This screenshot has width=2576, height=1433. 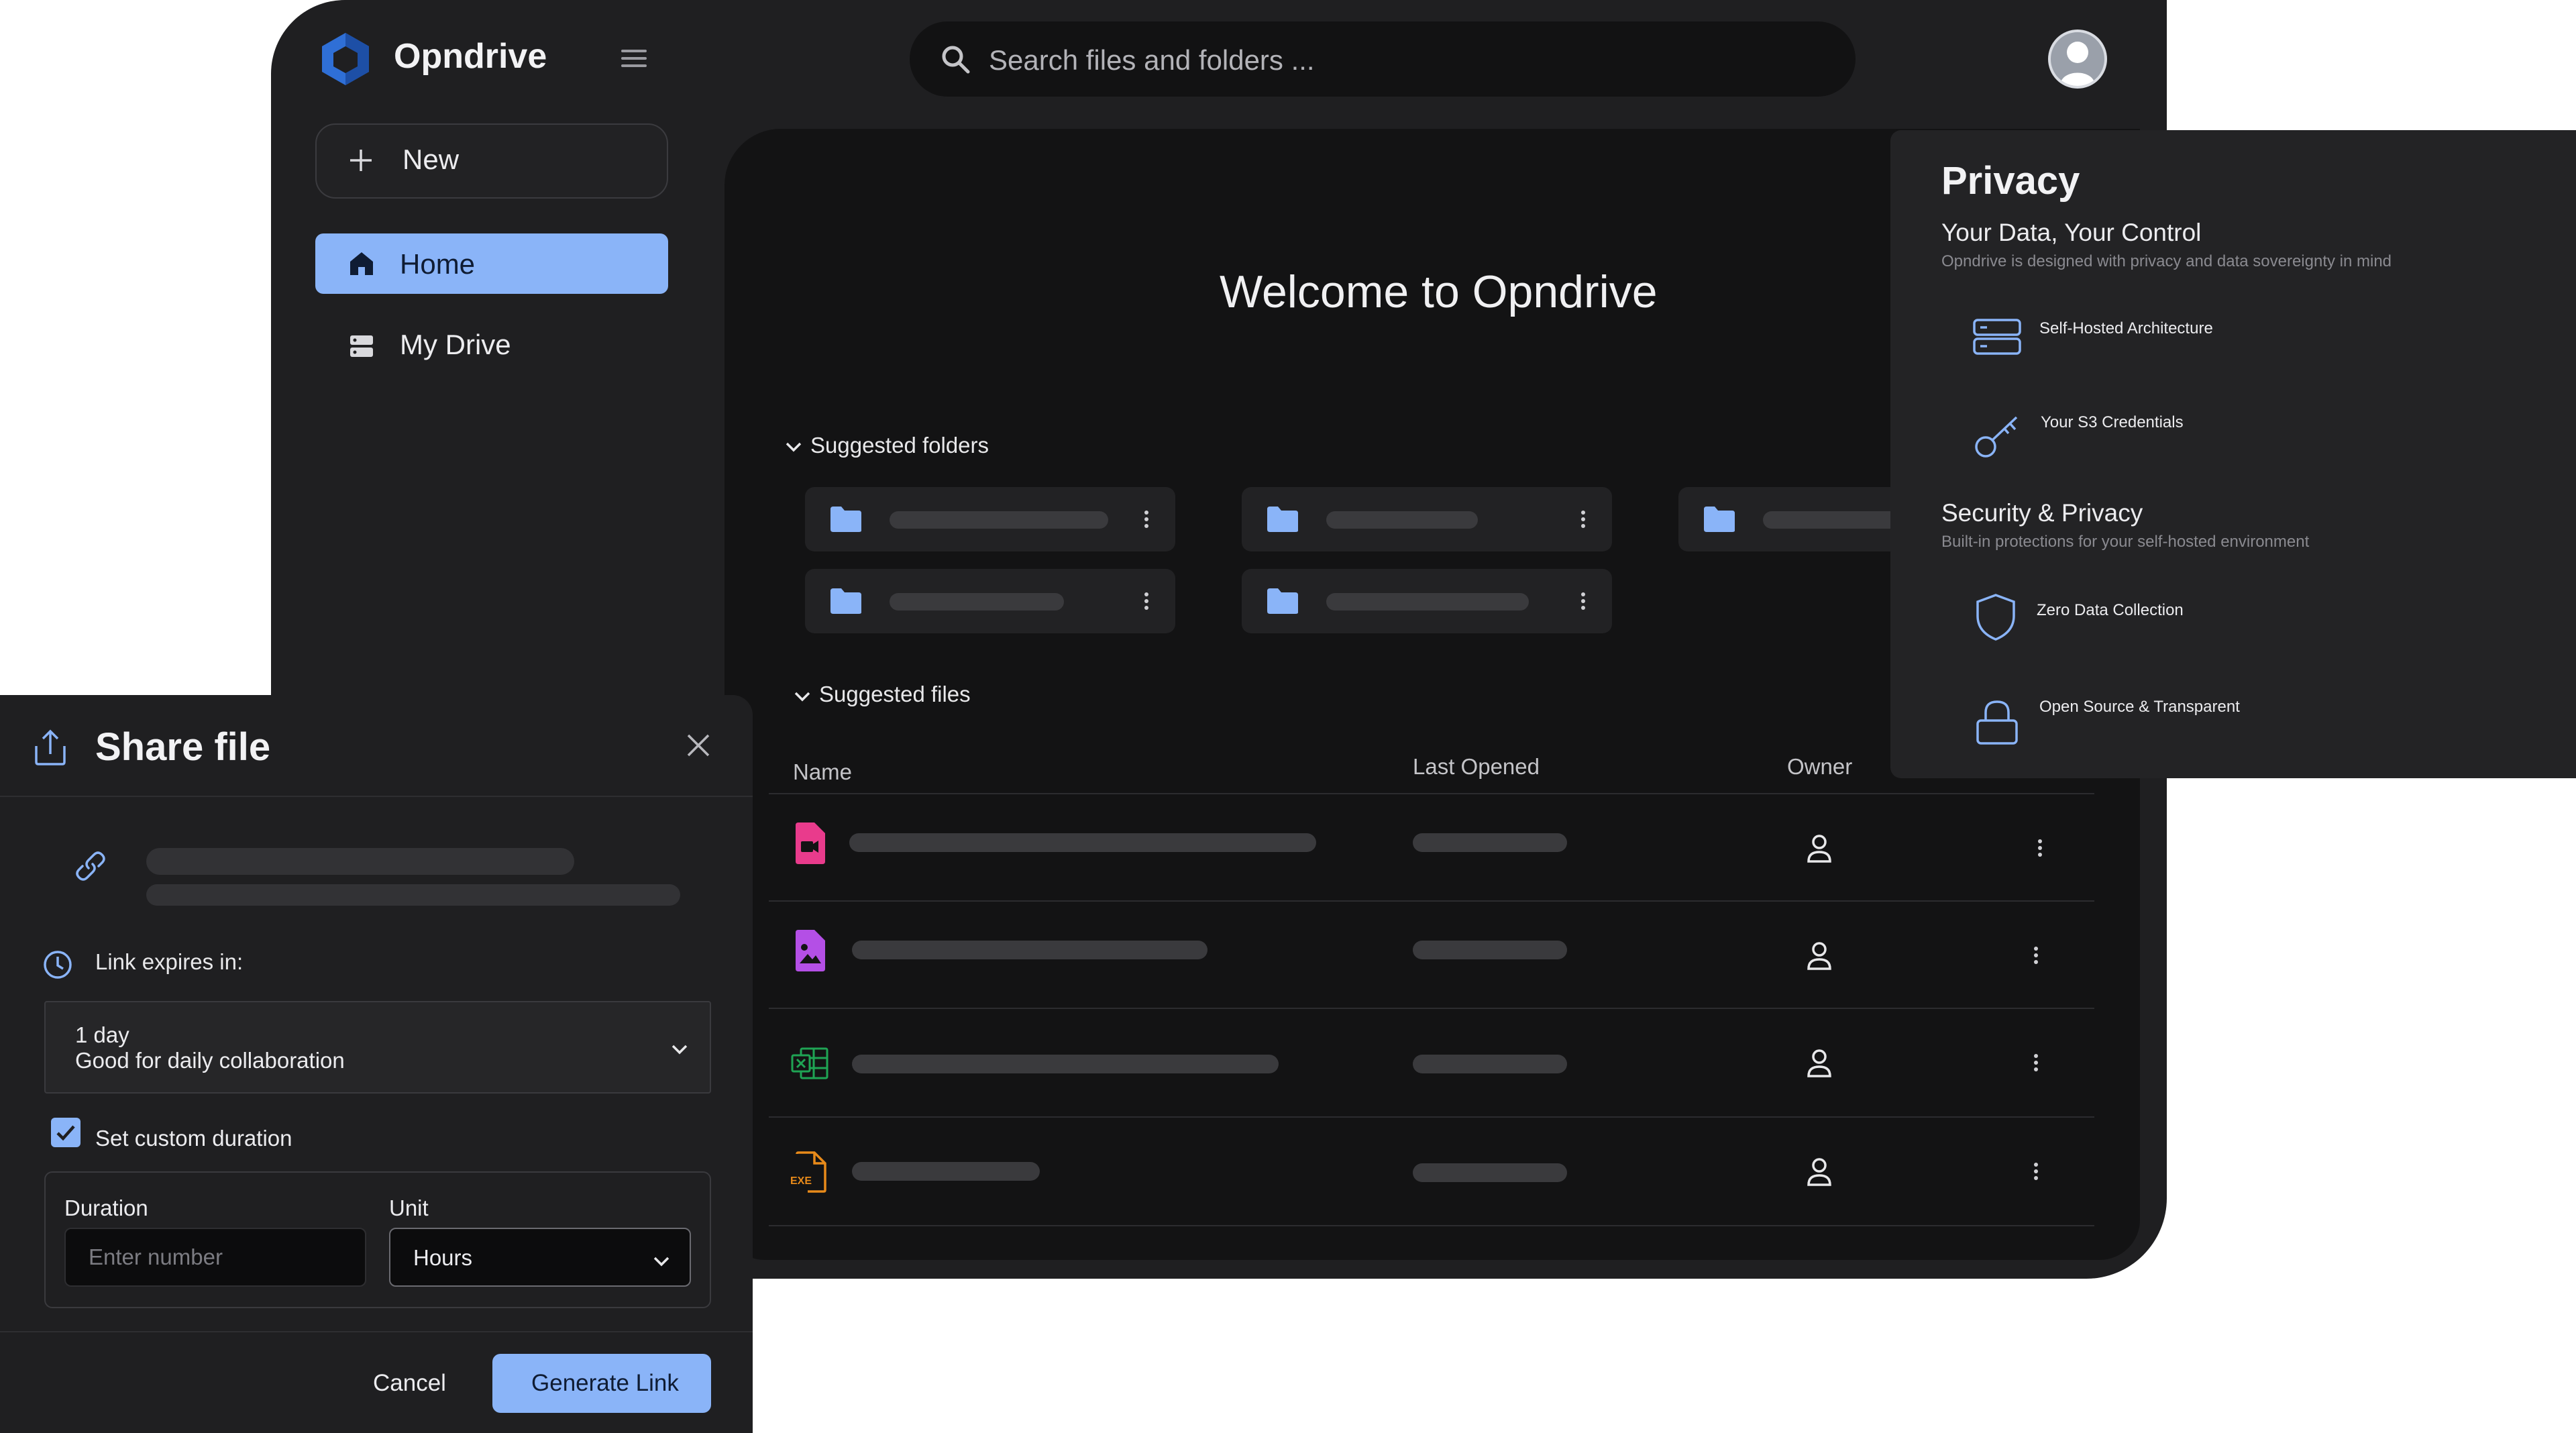 What do you see at coordinates (455, 345) in the screenshot?
I see `sidebar-item-label: My Drive` at bounding box center [455, 345].